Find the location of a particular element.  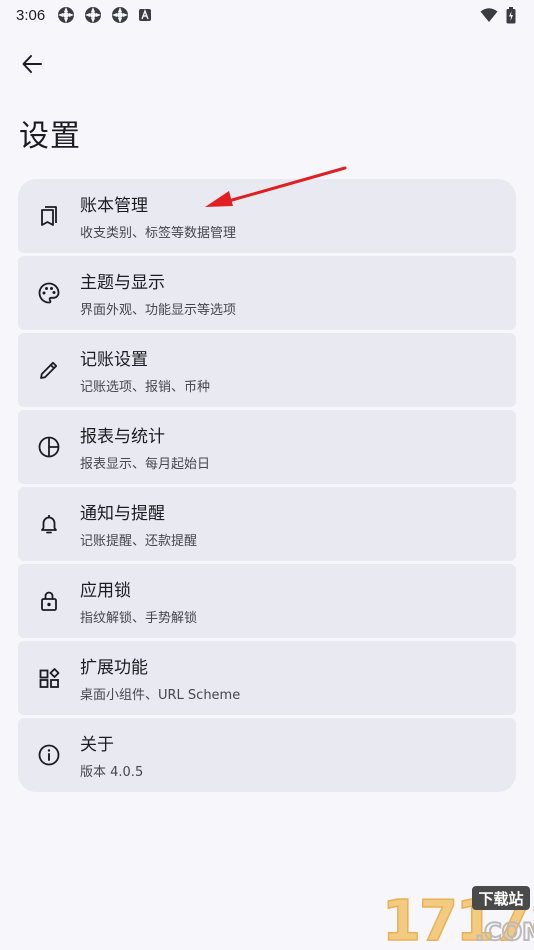

settings-item-subtitle: 版本 4.0.5 is located at coordinates (112, 772).